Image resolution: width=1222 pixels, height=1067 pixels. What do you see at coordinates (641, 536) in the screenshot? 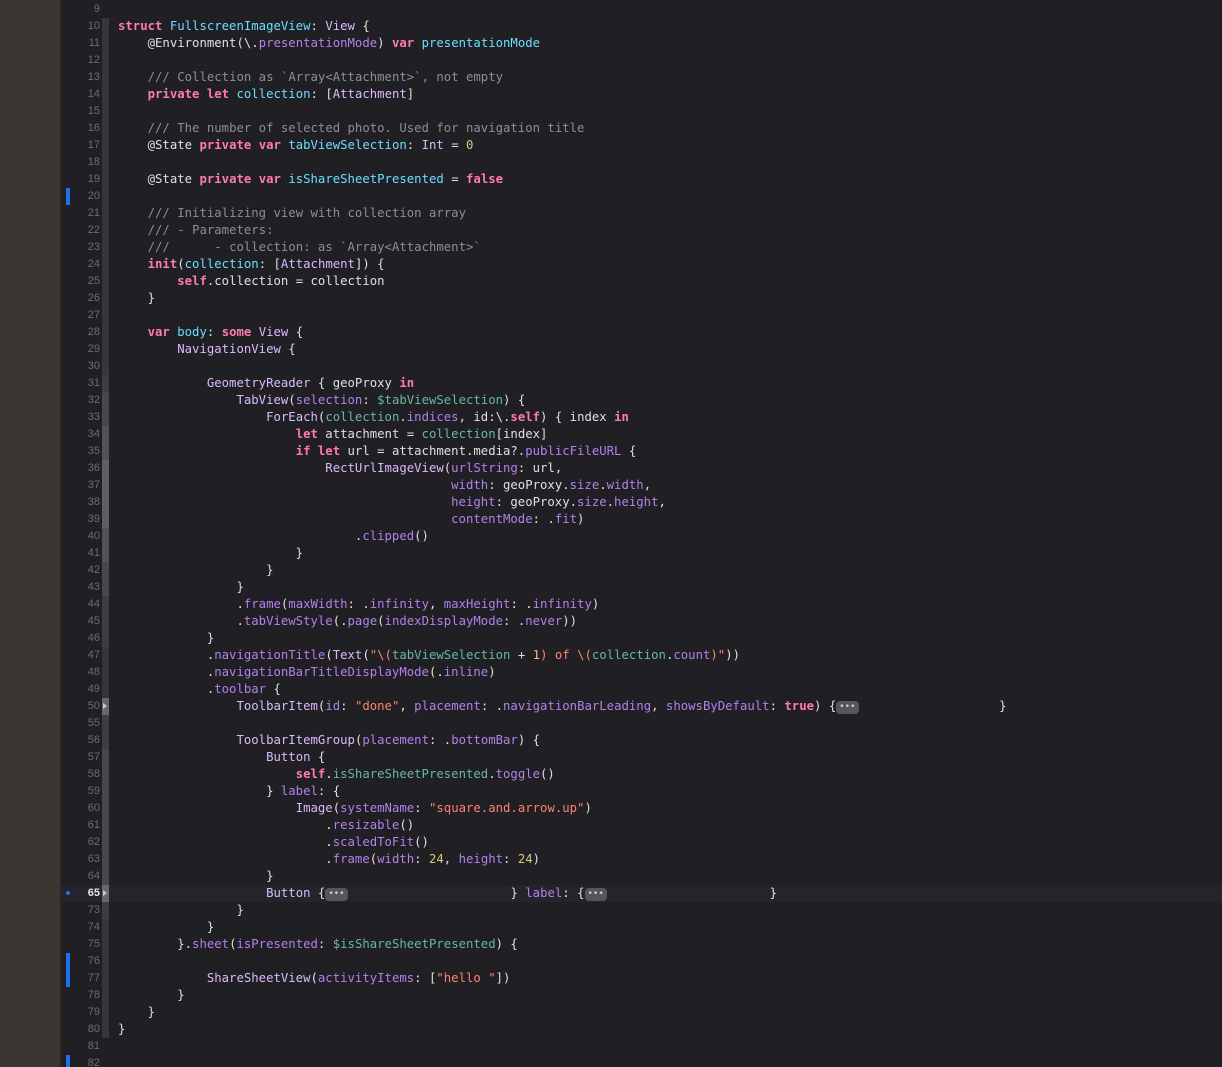
I see `code-line: 40 .clipped()` at bounding box center [641, 536].